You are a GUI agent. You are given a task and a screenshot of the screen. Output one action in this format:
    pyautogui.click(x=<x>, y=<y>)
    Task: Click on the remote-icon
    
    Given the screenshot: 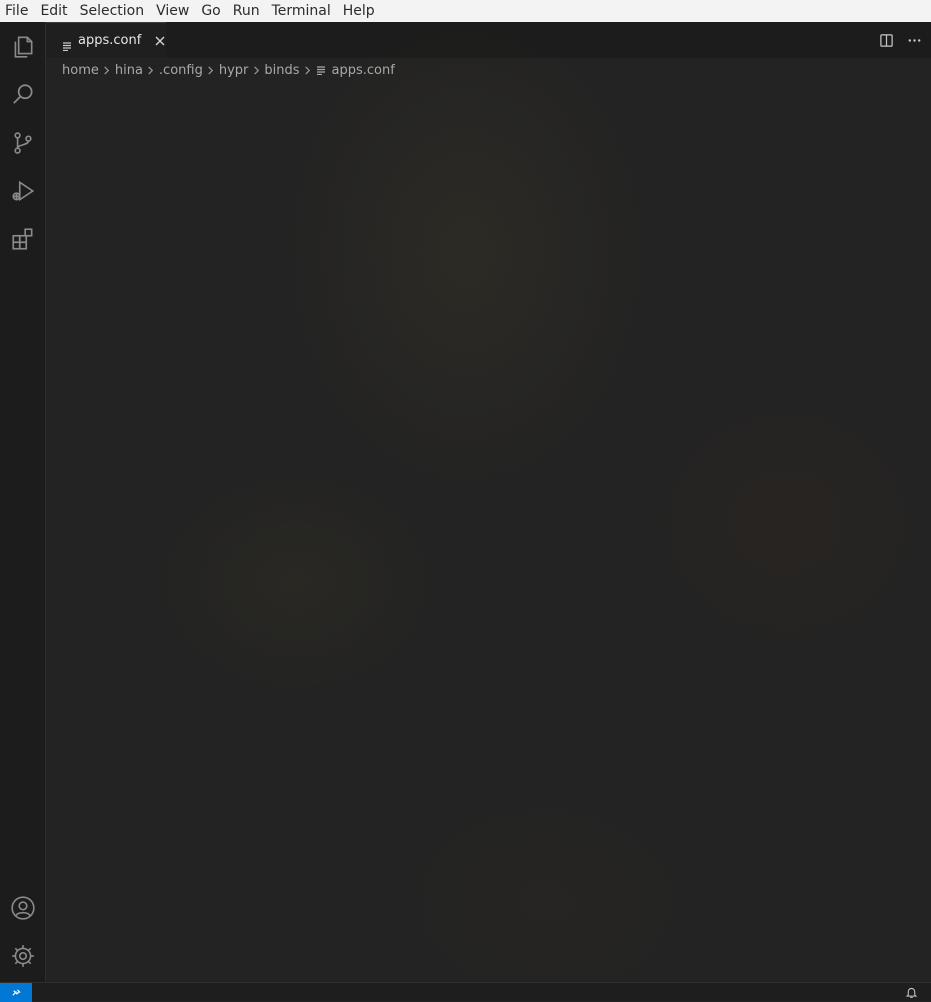 What is the action you would take?
    pyautogui.click(x=16, y=992)
    